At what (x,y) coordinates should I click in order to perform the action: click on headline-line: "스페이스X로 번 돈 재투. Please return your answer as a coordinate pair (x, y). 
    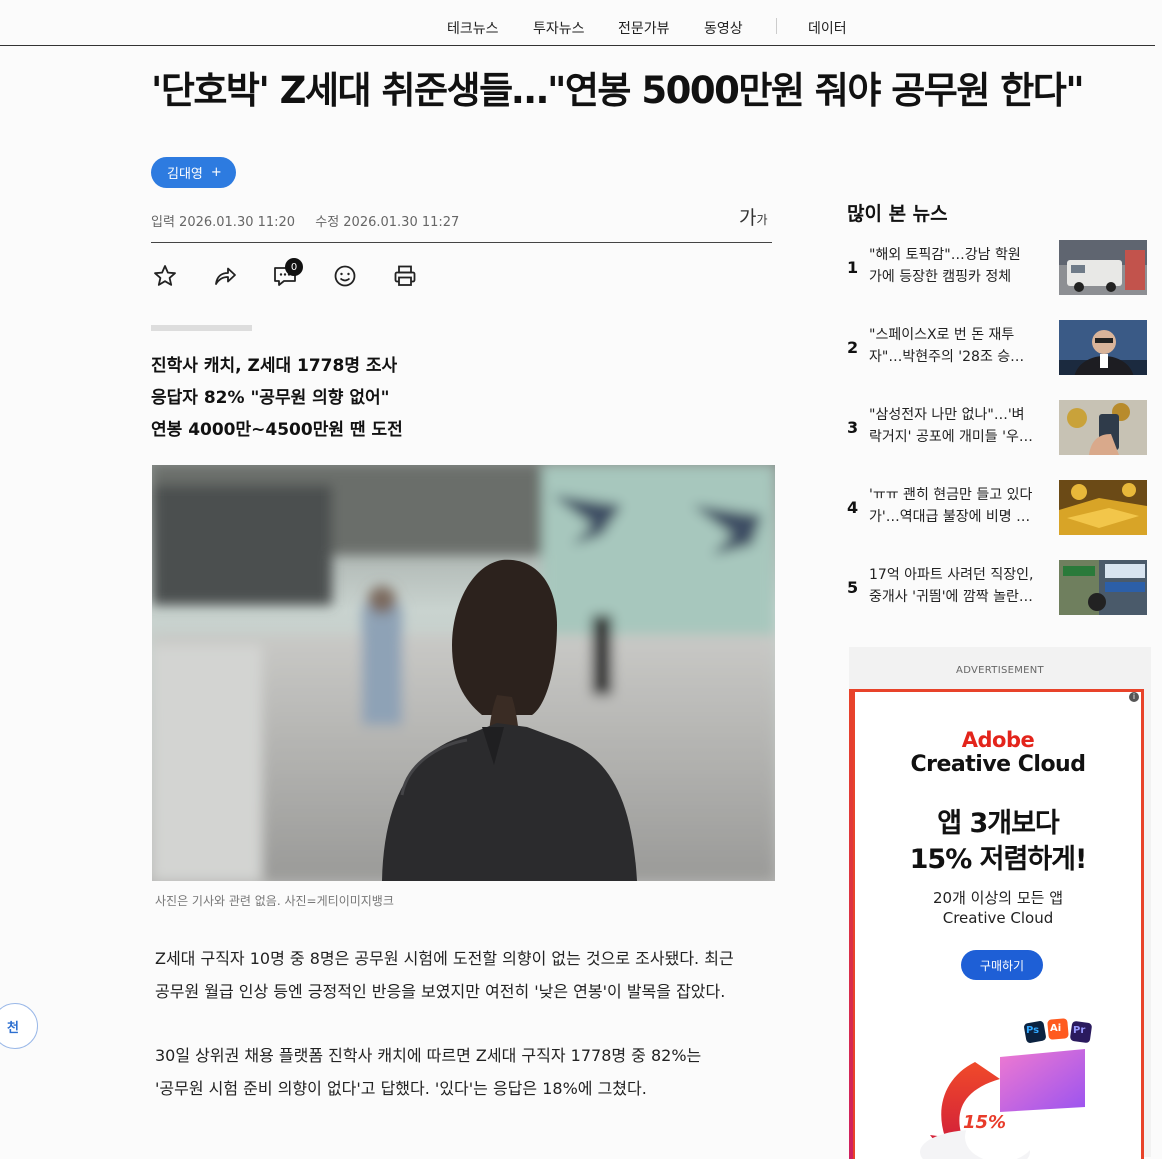
    Looking at the image, I should click on (942, 335).